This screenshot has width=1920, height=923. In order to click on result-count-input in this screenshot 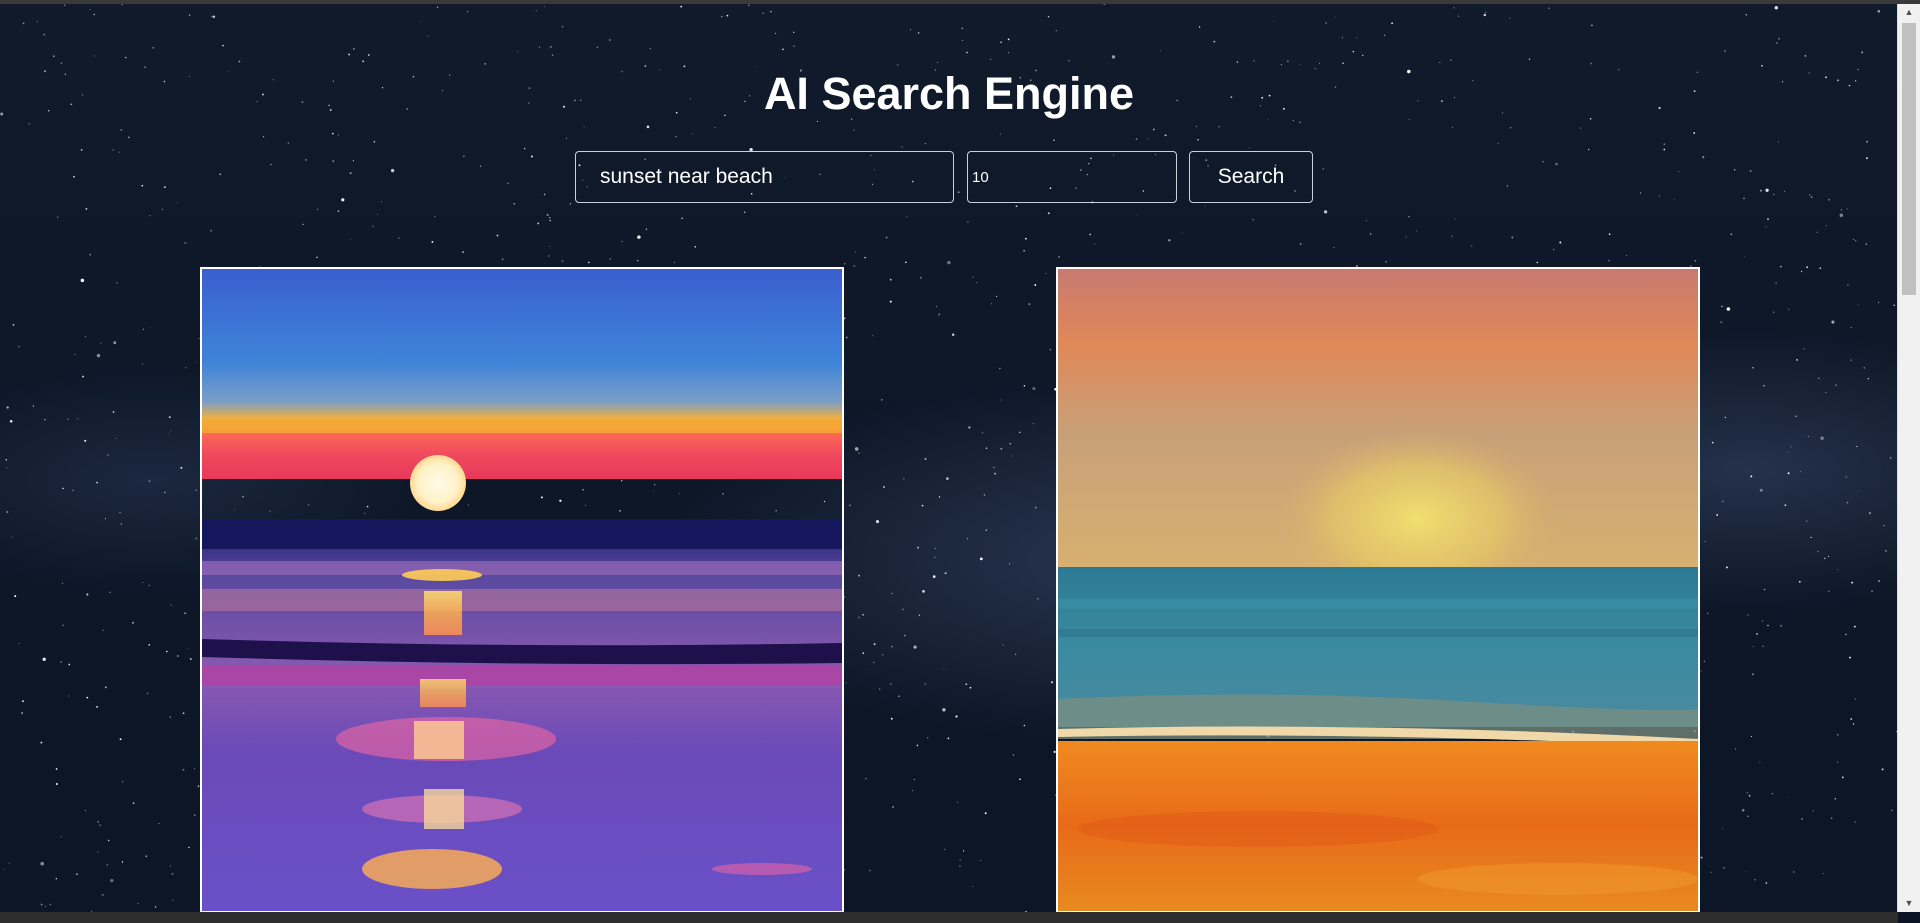, I will do `click(1072, 177)`.